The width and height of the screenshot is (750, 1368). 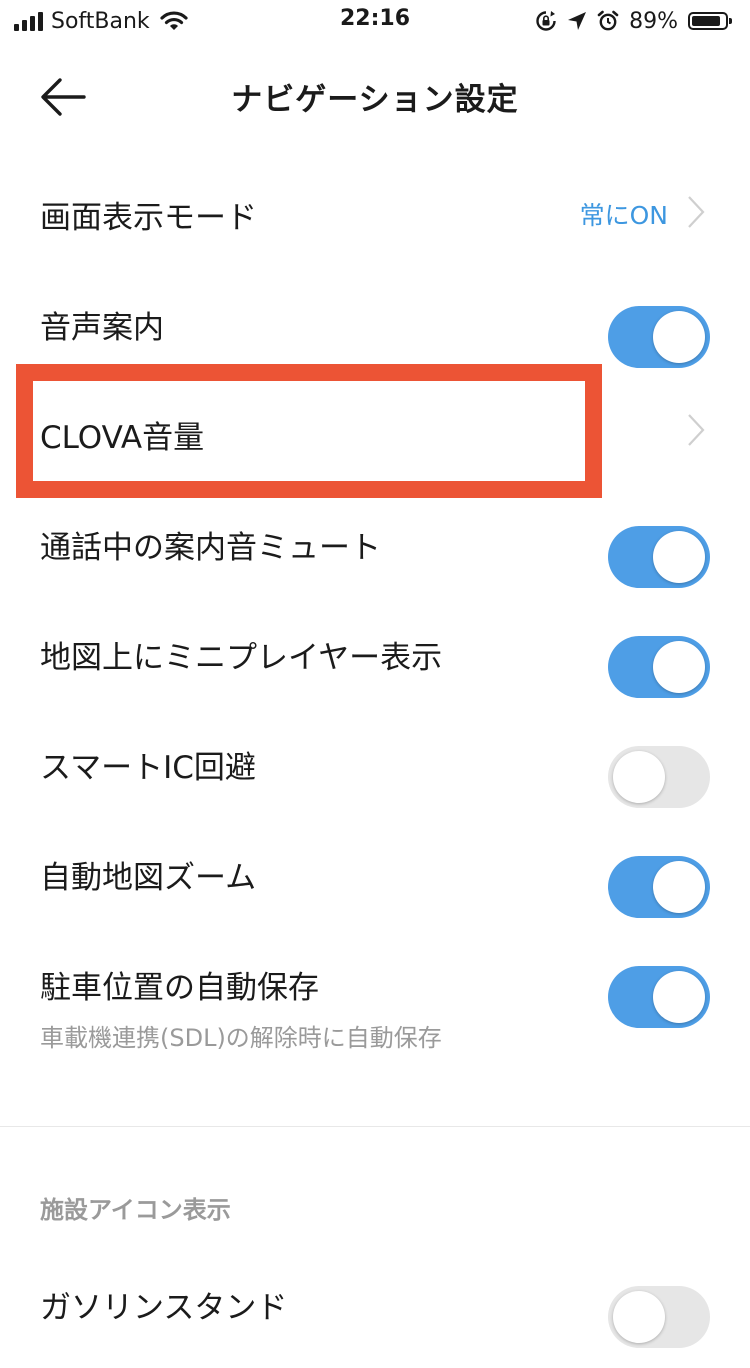 What do you see at coordinates (706, 21) in the screenshot?
I see `battery-fill` at bounding box center [706, 21].